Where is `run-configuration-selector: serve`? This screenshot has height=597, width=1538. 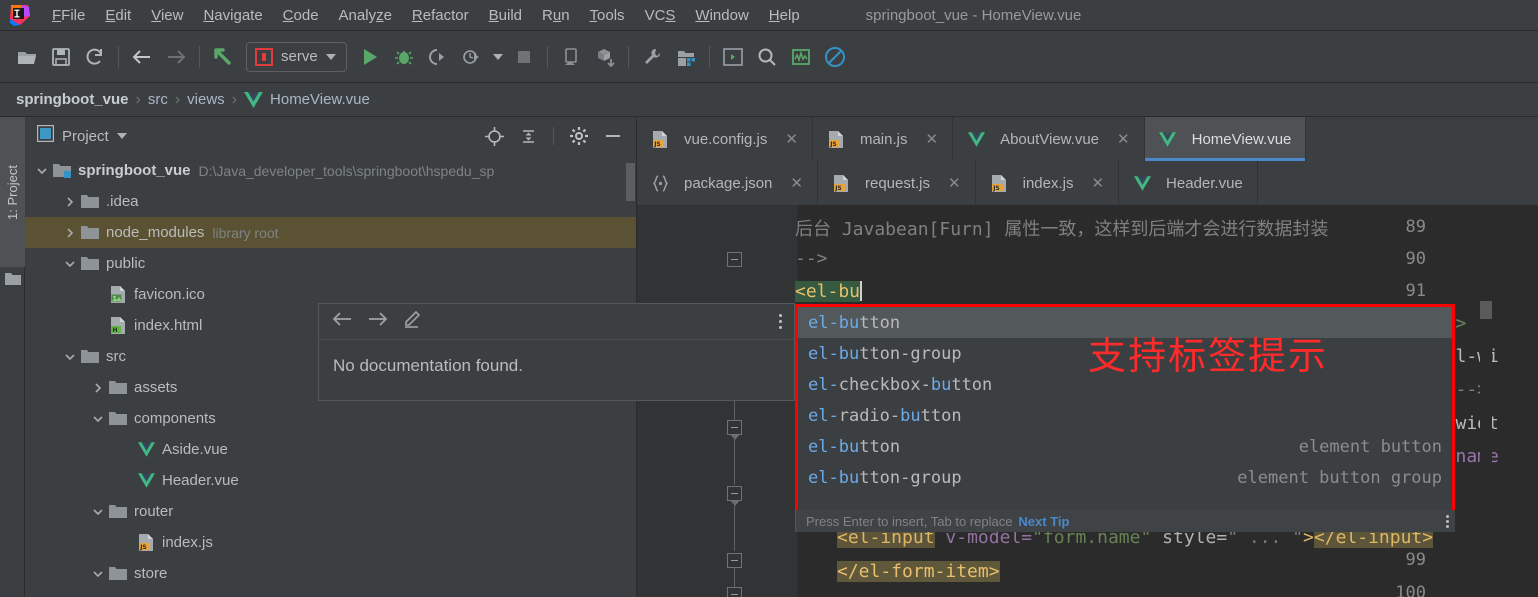
run-configuration-selector: serve is located at coordinates (296, 56).